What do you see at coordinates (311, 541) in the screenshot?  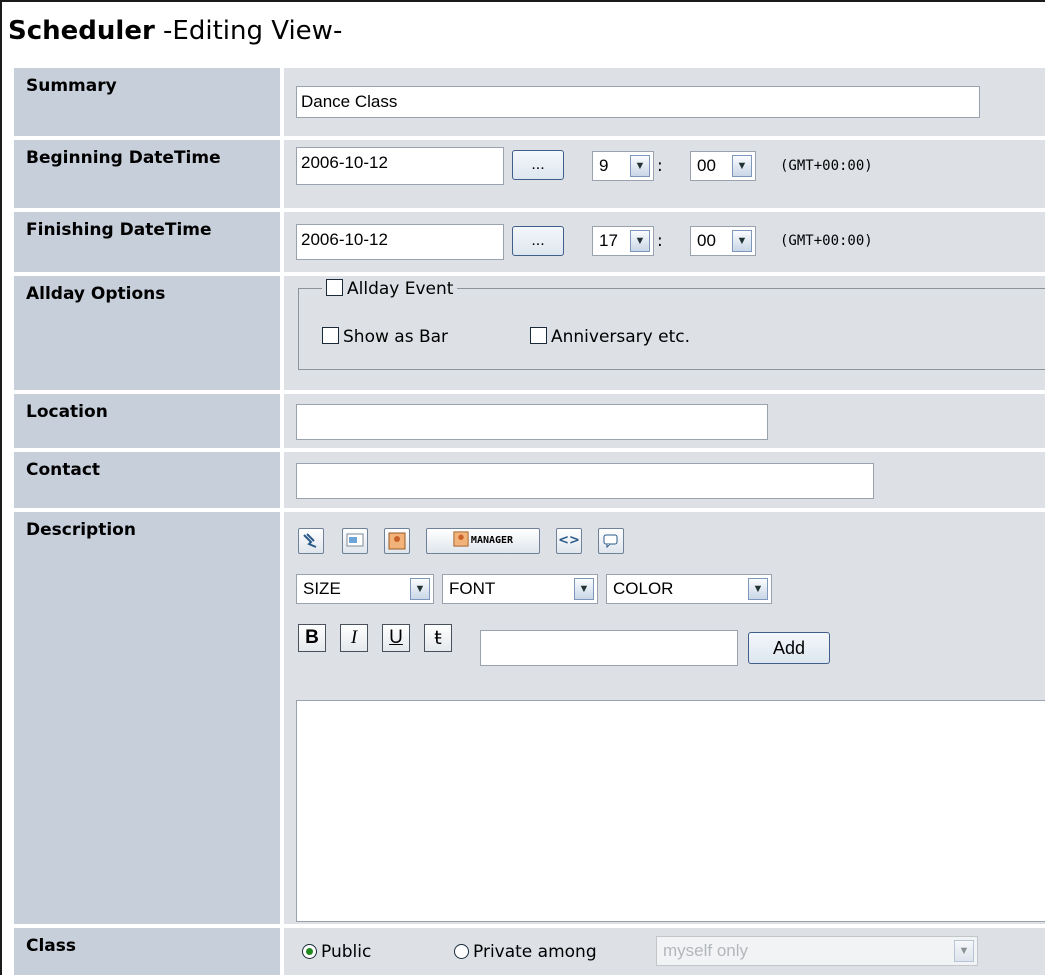 I see `link-icon` at bounding box center [311, 541].